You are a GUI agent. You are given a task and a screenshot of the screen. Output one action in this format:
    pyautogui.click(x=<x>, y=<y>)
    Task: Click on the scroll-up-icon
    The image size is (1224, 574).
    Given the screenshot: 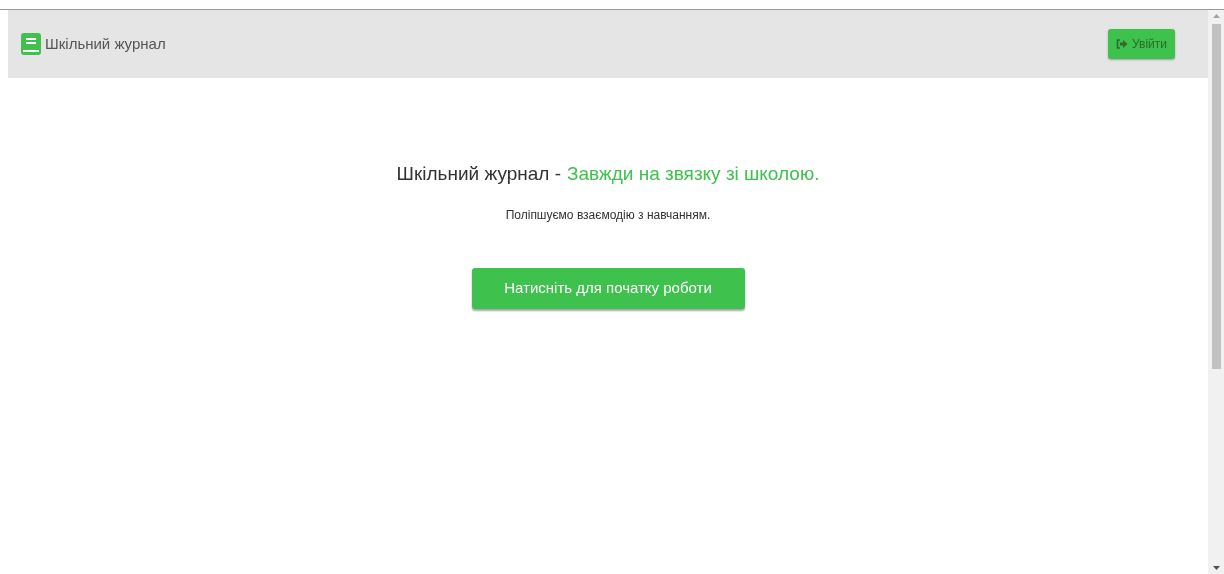 What is the action you would take?
    pyautogui.click(x=1216, y=16)
    